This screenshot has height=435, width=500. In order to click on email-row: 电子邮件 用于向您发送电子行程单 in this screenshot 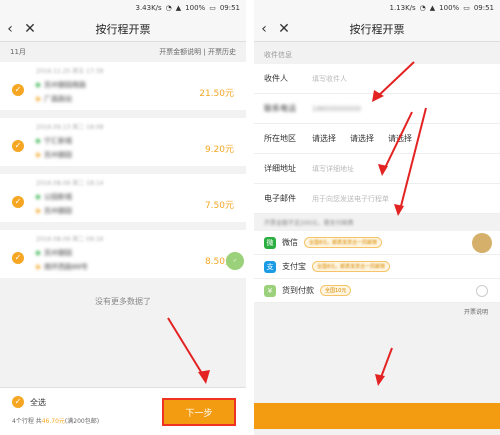, I will do `click(377, 199)`.